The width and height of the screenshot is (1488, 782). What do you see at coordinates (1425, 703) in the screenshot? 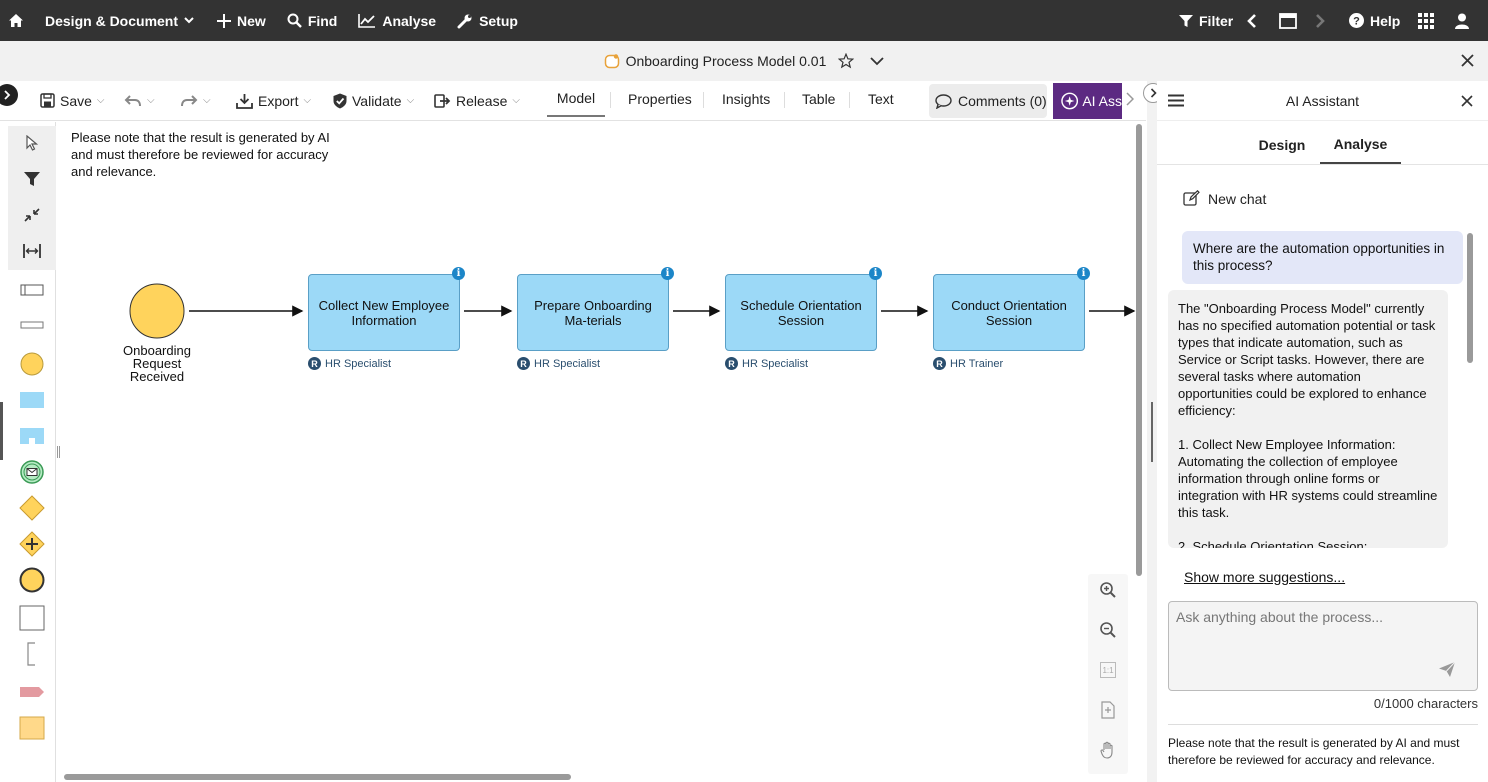
I see `character-count: 0/1000 characters` at bounding box center [1425, 703].